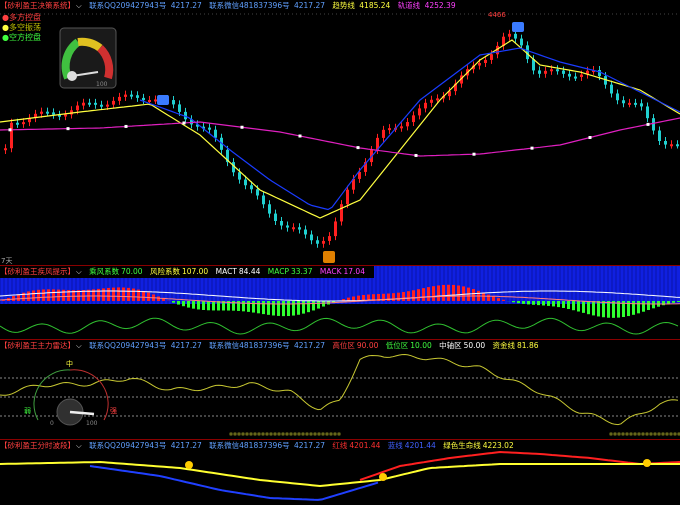 The width and height of the screenshot is (680, 505). What do you see at coordinates (37, 445) in the screenshot?
I see `band-panel-title: 【砂利盈王分时波段】` at bounding box center [37, 445].